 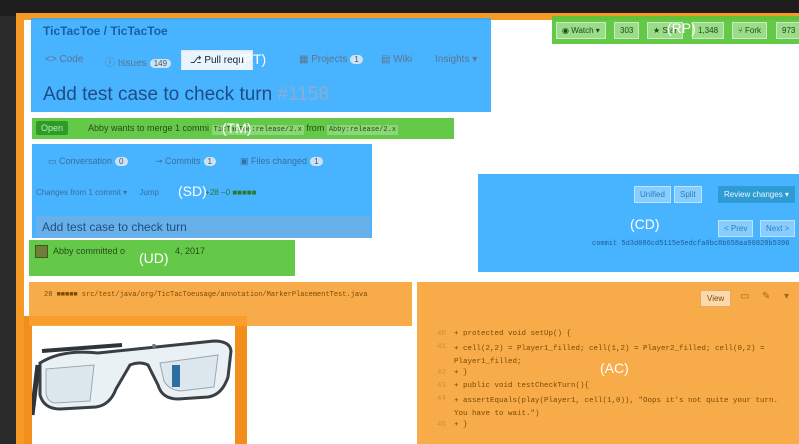 I want to click on pencil-icon: ✎, so click(x=766, y=296).